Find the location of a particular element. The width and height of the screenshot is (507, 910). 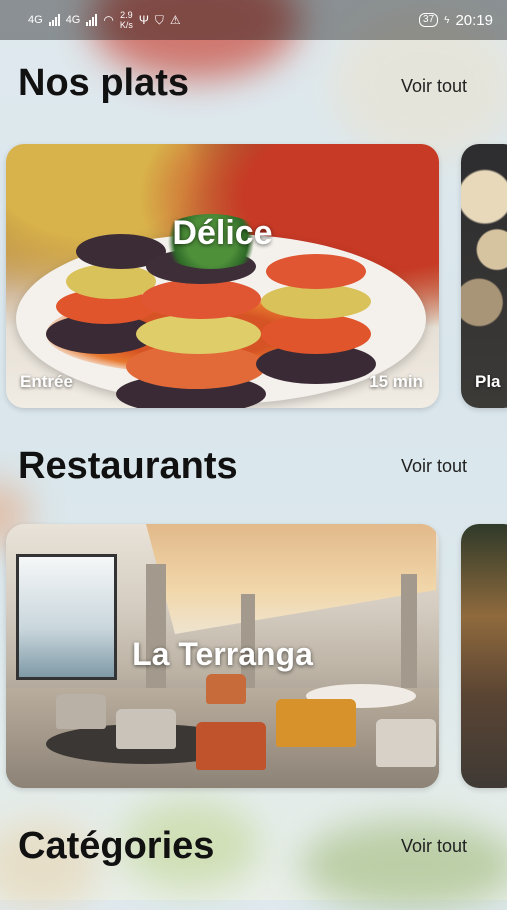

section-title-dishes: Nos plats is located at coordinates (104, 83).